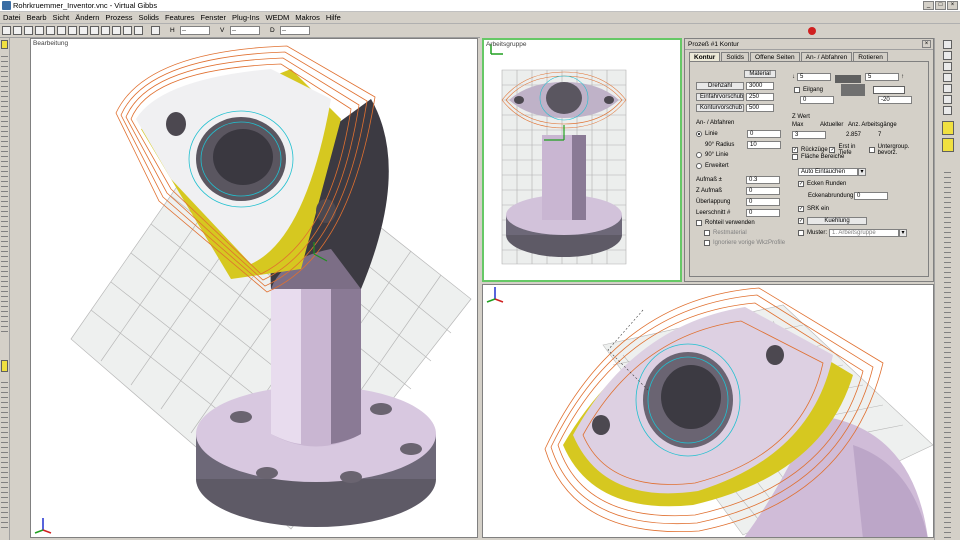 This screenshot has width=960, height=540. What do you see at coordinates (127, 30) in the screenshot?
I see `print-icon` at bounding box center [127, 30].